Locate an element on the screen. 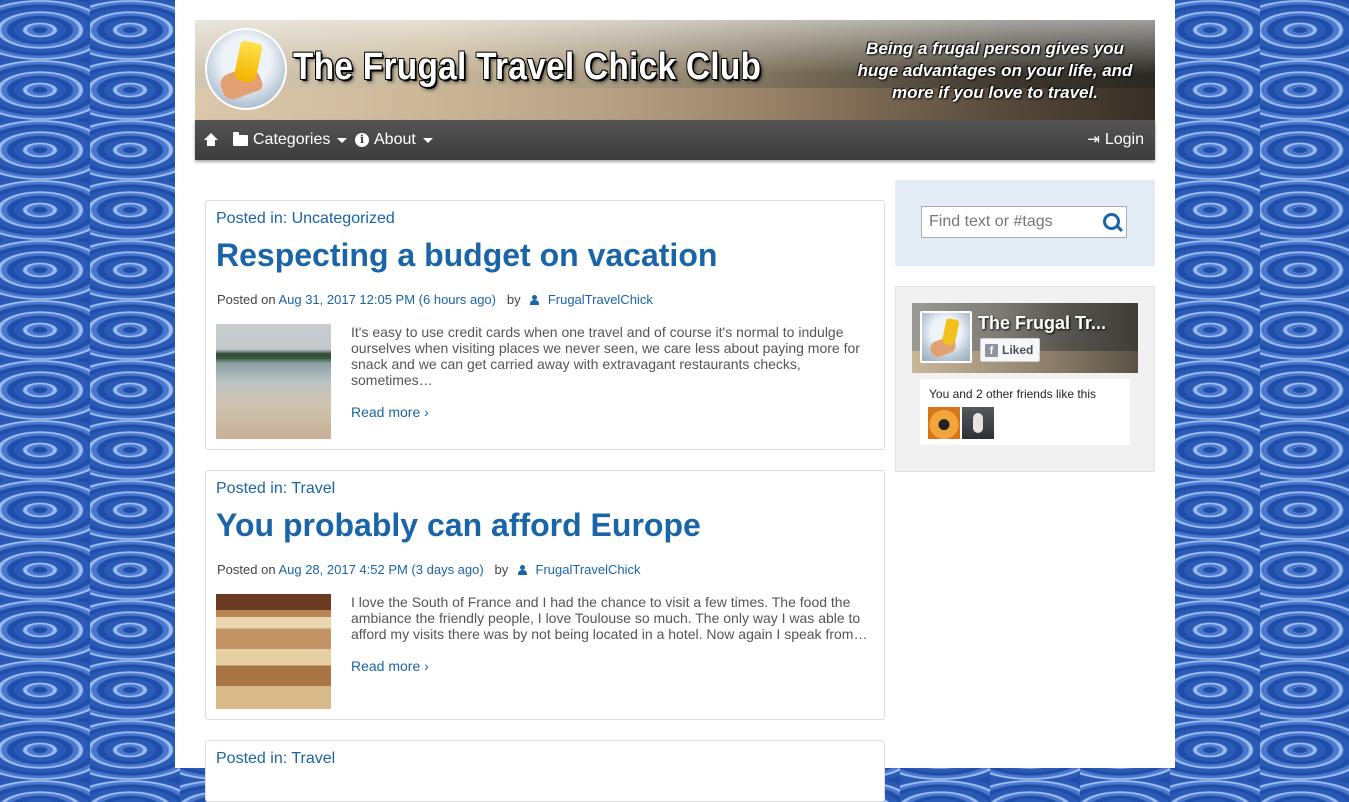 The image size is (1349, 802). search-panel is located at coordinates (1025, 223).